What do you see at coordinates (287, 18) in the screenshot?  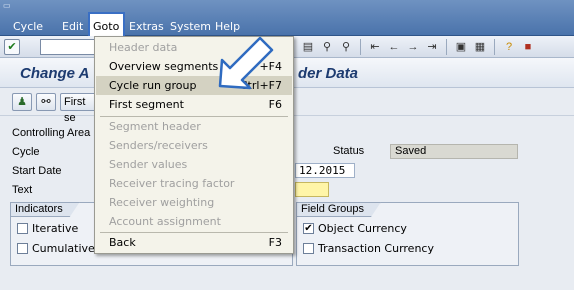 I see `menu-bar: ▭ Cycle Edit Goto Extras System Help` at bounding box center [287, 18].